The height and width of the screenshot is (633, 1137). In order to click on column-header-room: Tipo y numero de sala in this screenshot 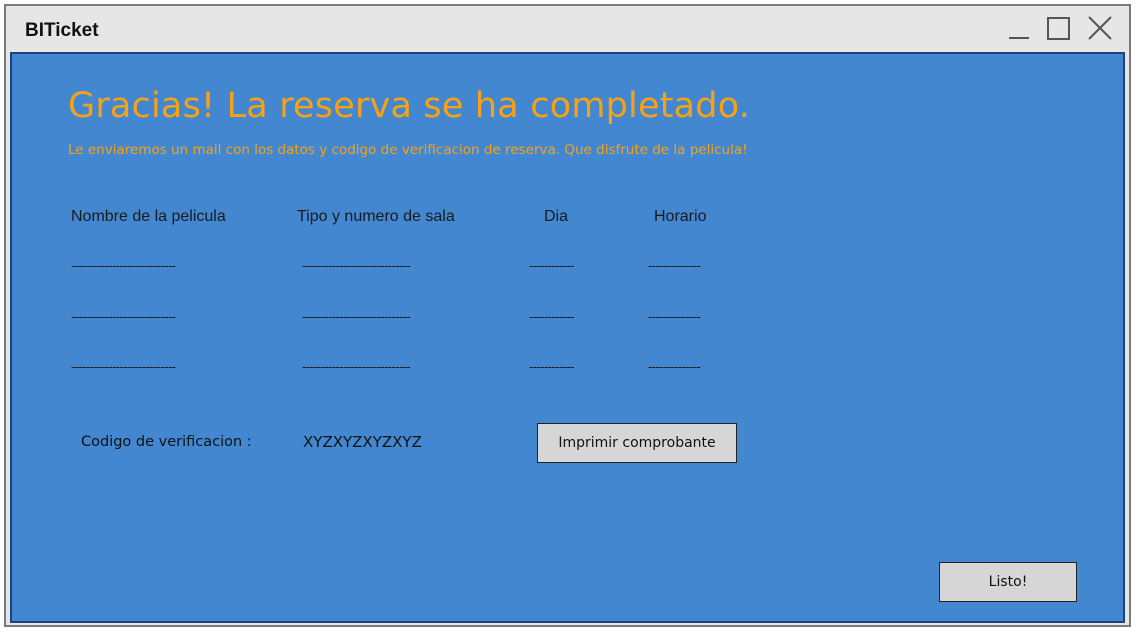, I will do `click(376, 216)`.